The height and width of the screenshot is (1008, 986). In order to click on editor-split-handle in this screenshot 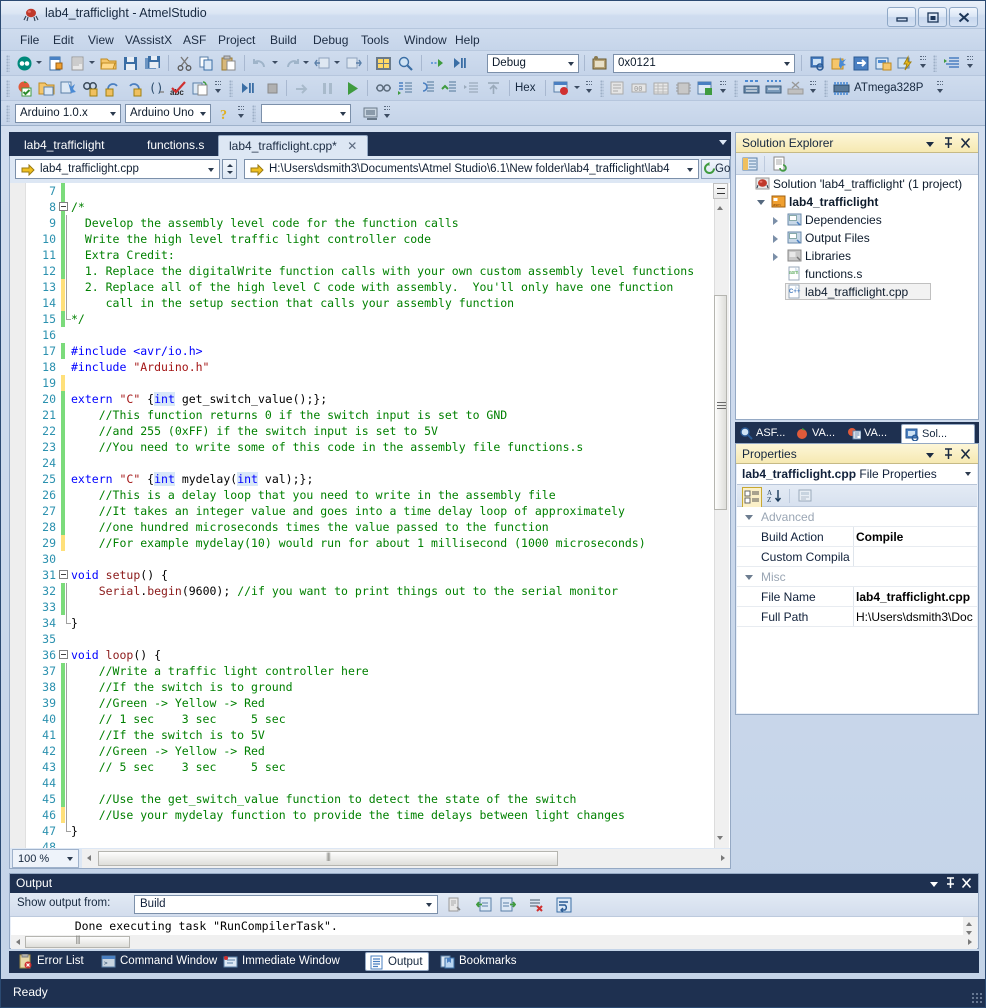, I will do `click(720, 191)`.